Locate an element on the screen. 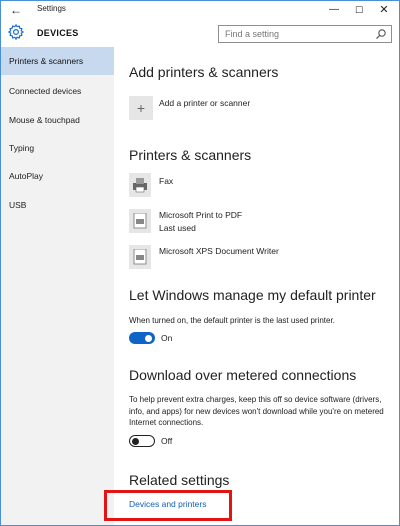  maximize-button: ☐ is located at coordinates (359, 10).